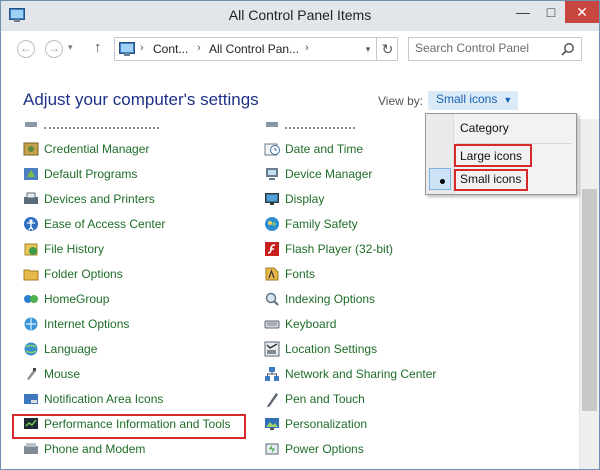 Image resolution: width=600 pixels, height=470 pixels. What do you see at coordinates (493, 155) in the screenshot?
I see `highlight-large-icons` at bounding box center [493, 155].